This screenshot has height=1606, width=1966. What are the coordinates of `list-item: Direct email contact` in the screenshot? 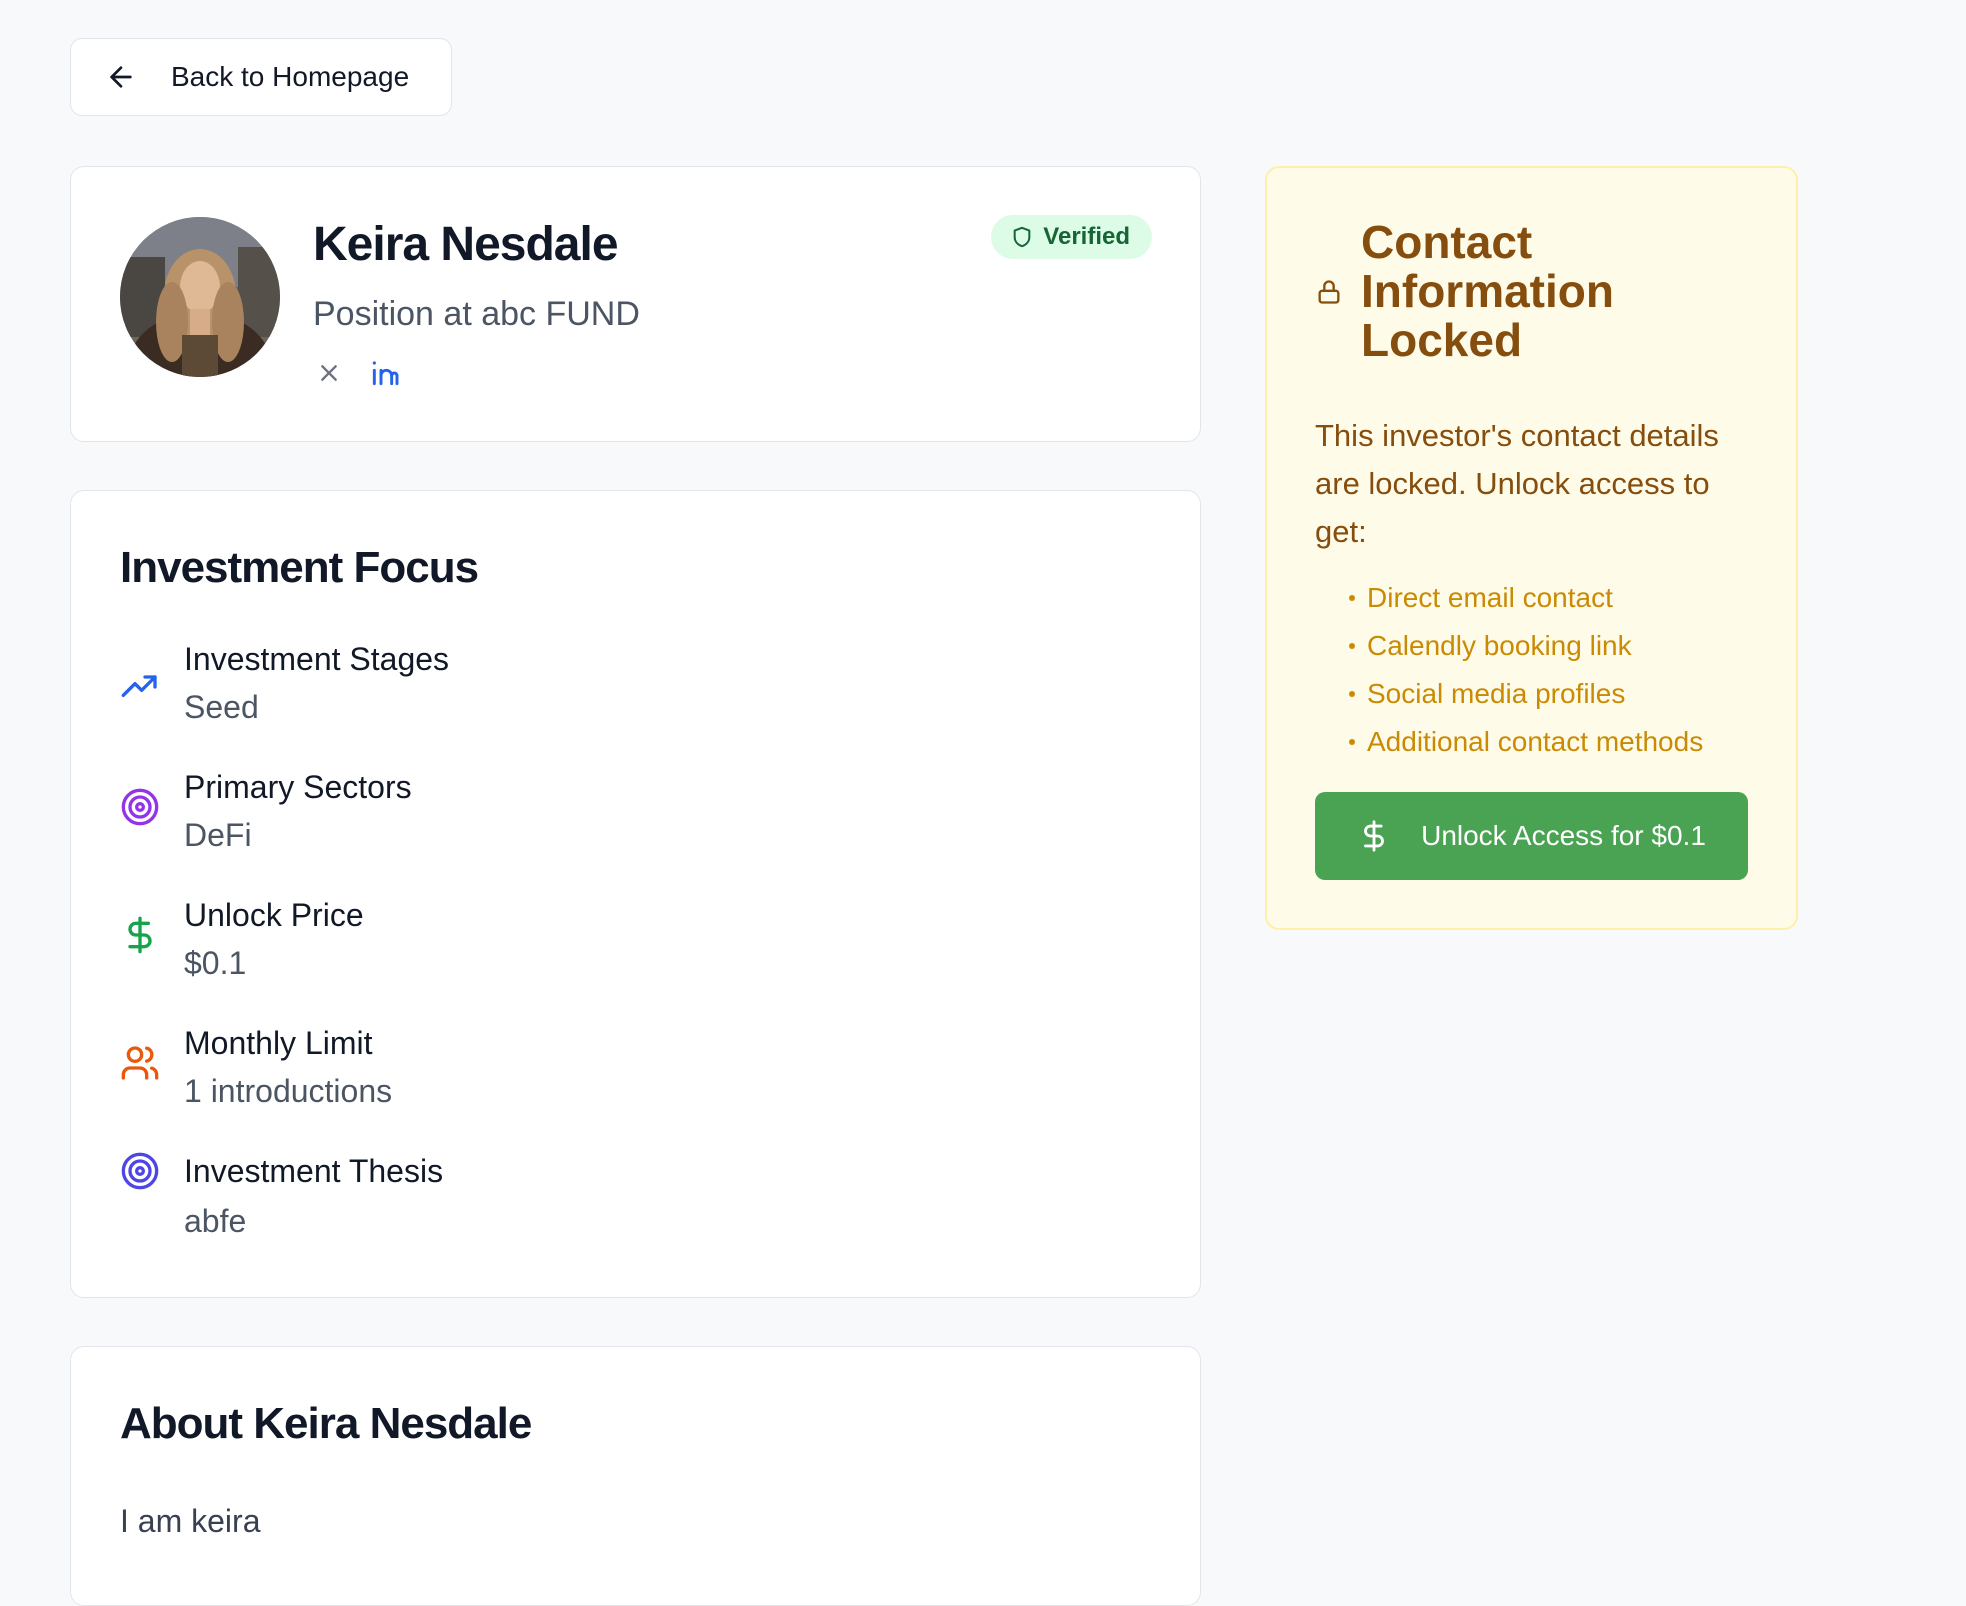 It's located at (1526, 598).